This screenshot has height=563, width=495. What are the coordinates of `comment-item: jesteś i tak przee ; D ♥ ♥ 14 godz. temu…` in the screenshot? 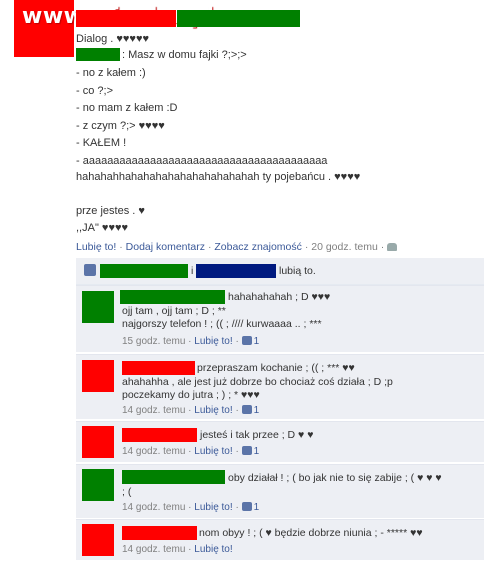 It's located at (280, 441).